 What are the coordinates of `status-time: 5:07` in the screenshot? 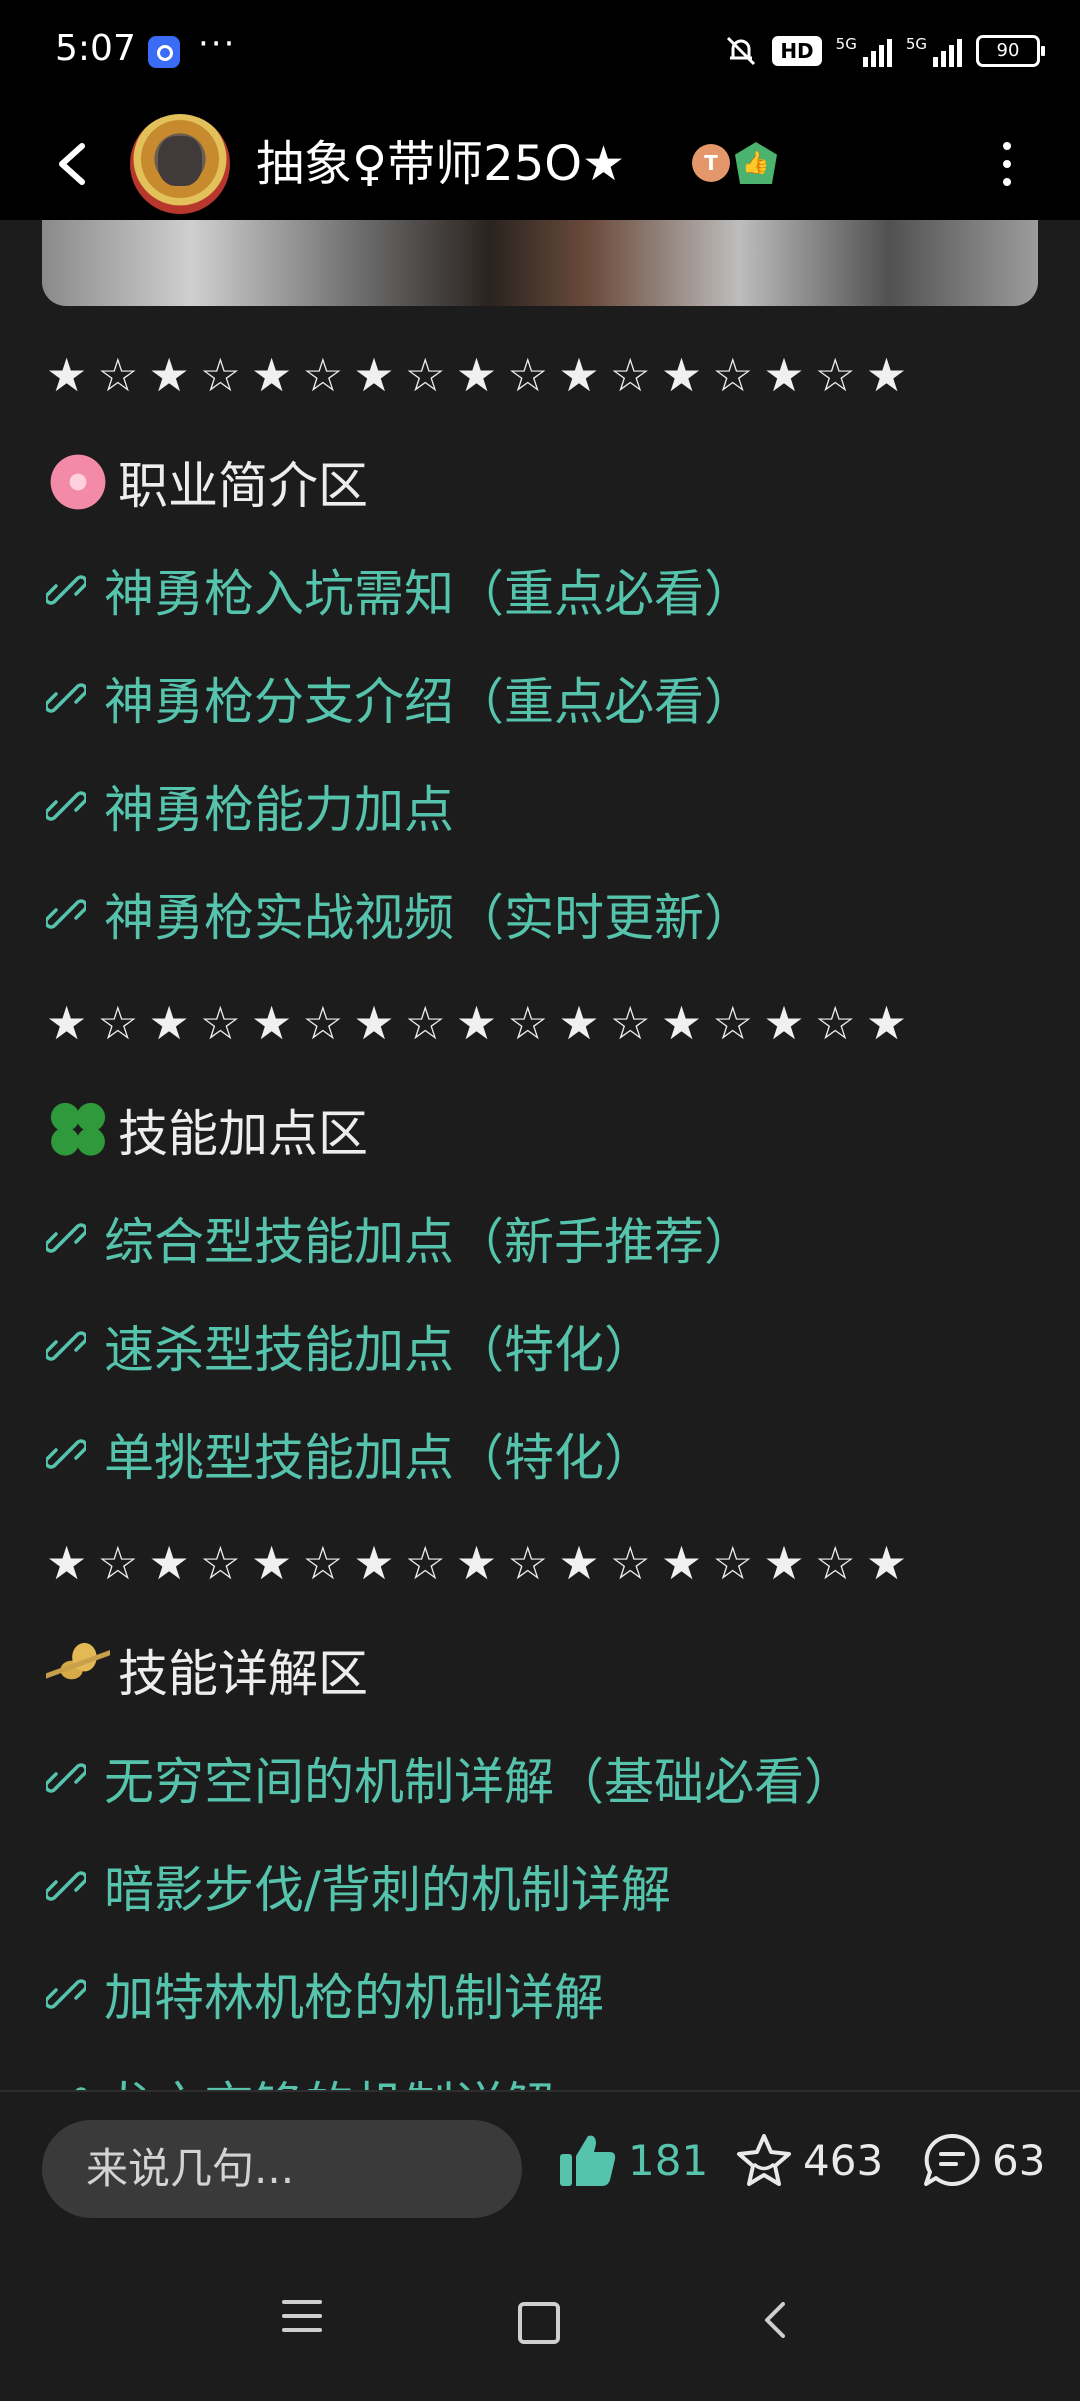 It's located at (95, 48).